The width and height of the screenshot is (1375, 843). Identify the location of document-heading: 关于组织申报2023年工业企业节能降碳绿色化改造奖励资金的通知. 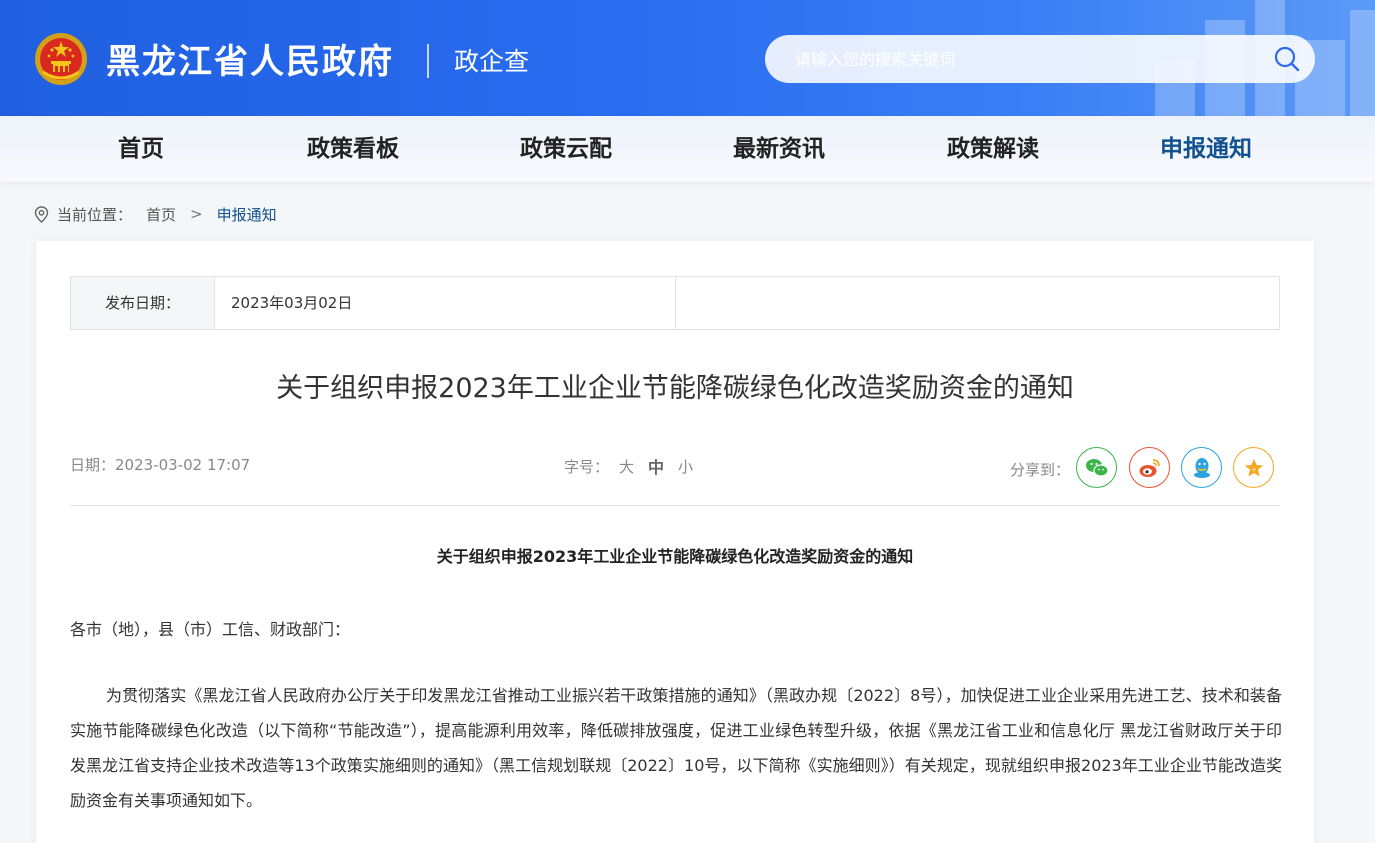
(675, 556).